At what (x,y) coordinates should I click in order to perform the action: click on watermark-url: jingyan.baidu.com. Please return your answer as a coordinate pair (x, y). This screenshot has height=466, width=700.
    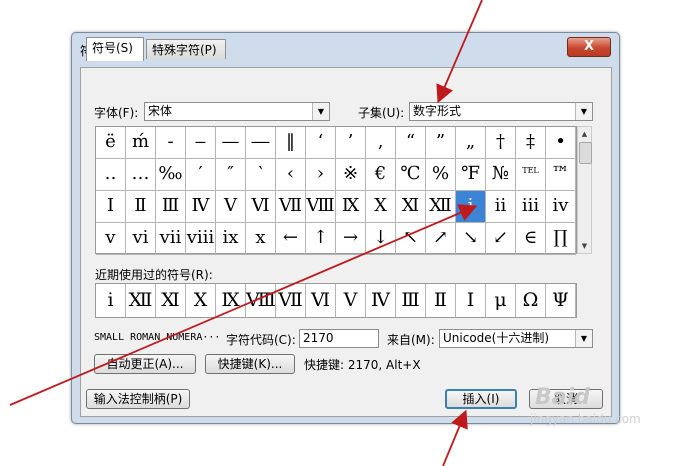
    Looking at the image, I should click on (585, 419).